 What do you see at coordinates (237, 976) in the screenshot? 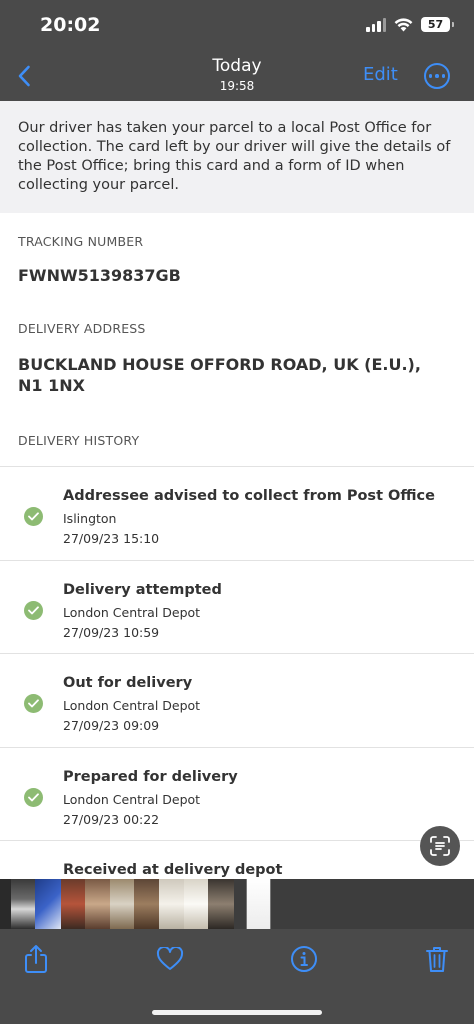
I see `bottom-toolbar` at bounding box center [237, 976].